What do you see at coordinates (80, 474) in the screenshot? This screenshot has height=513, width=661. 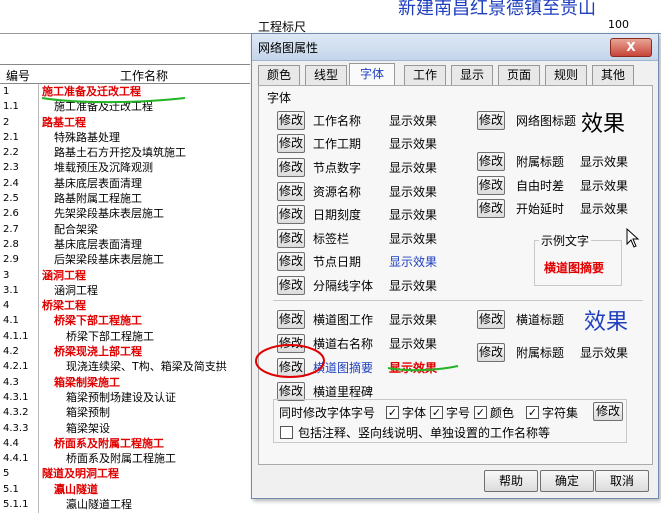 I see `row-name: 隧道及明洞工程` at bounding box center [80, 474].